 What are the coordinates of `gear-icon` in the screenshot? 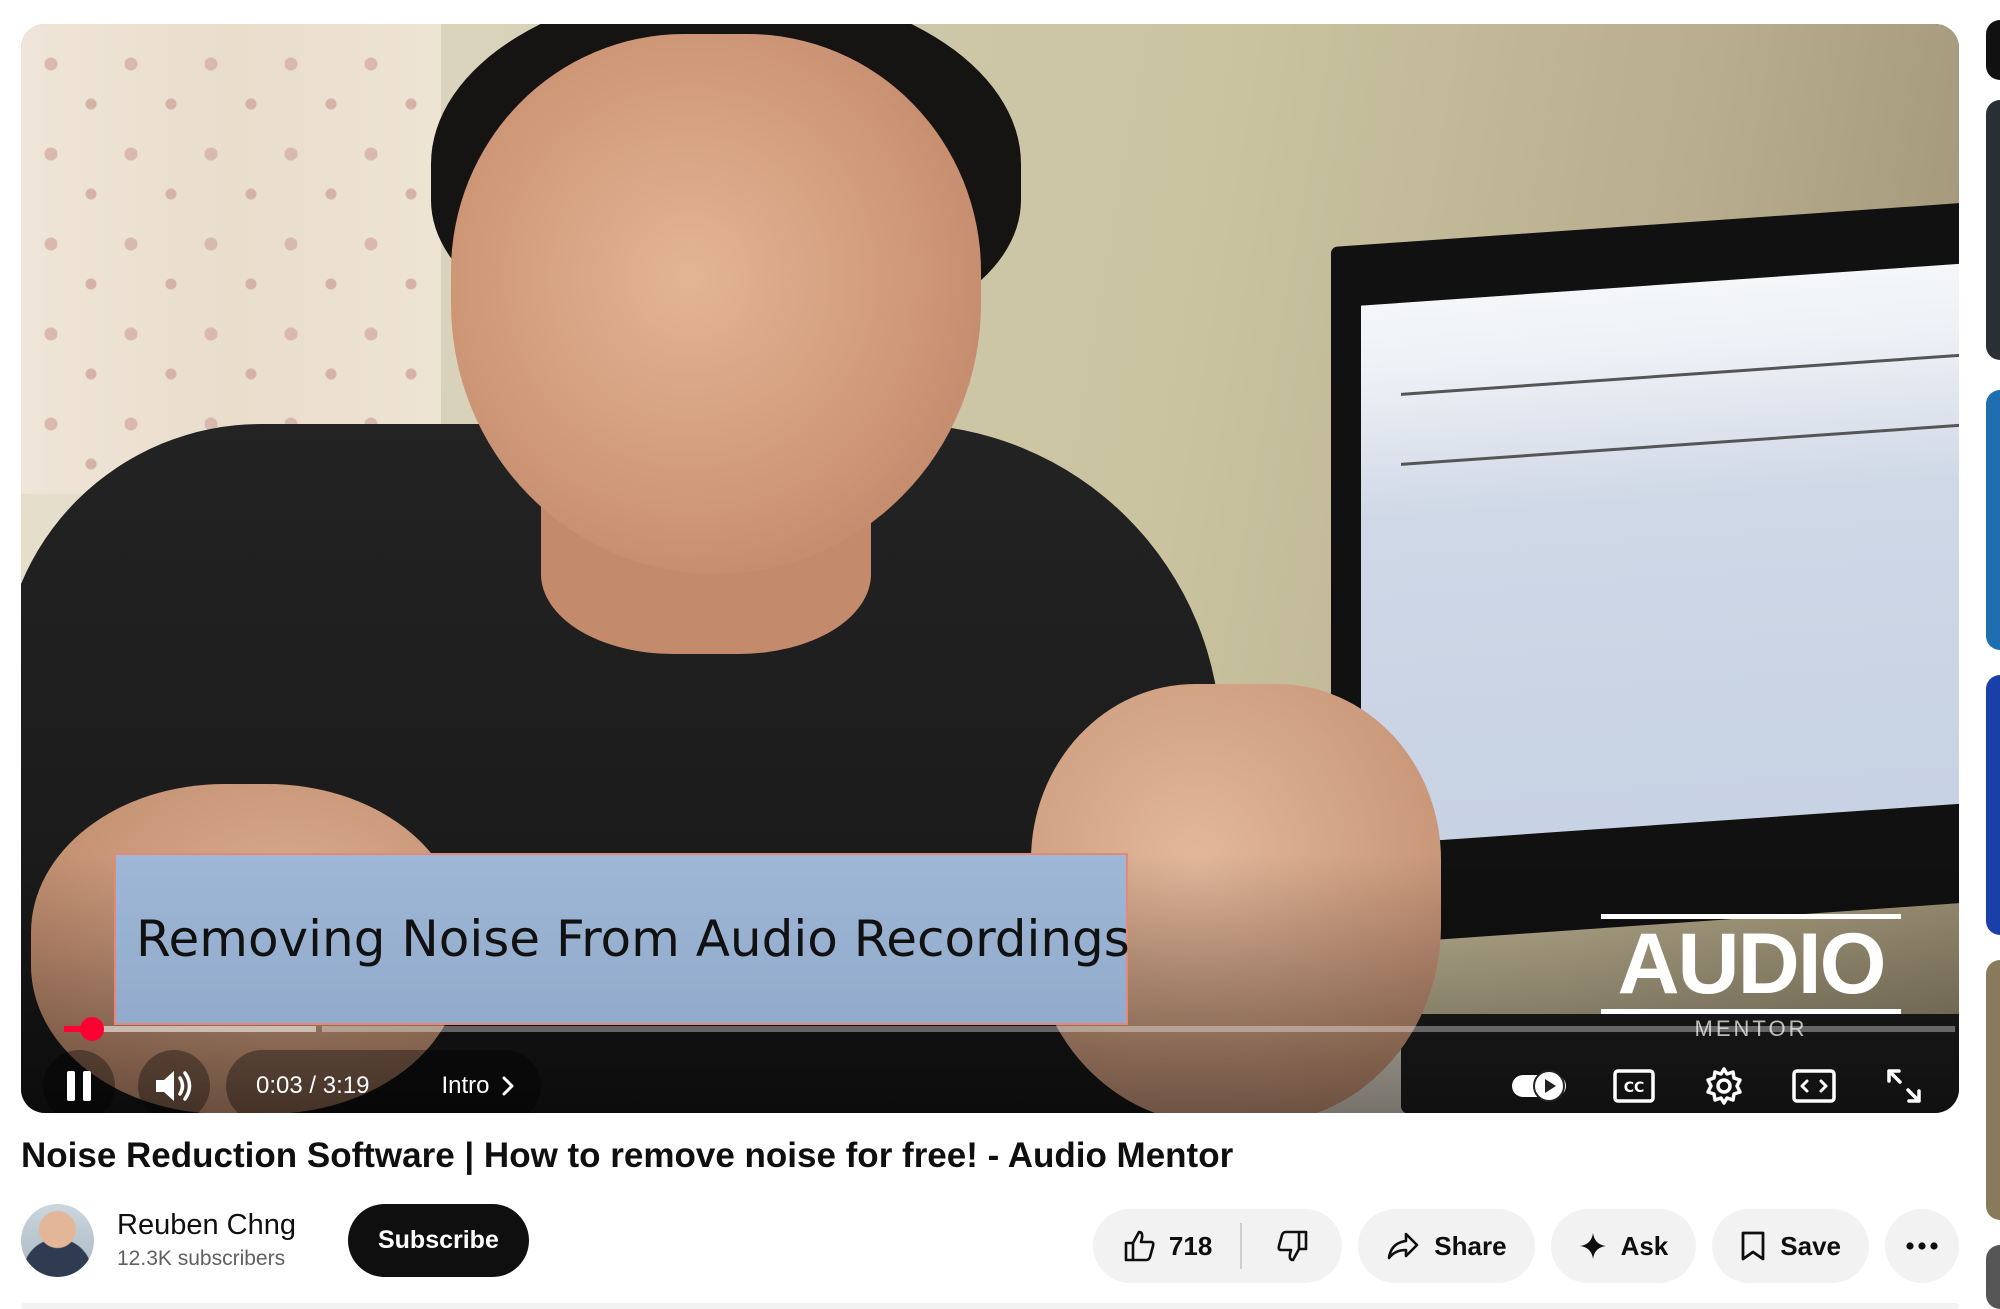 It's located at (1724, 1086).